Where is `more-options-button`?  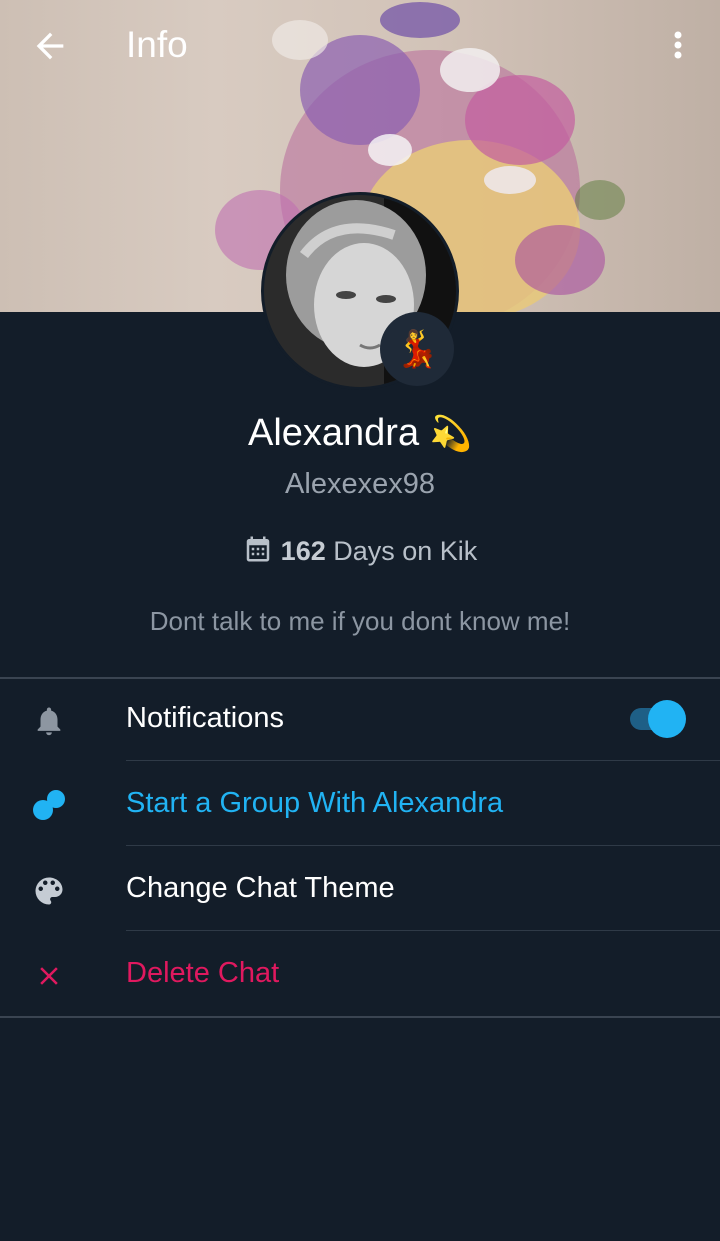
more-options-button is located at coordinates (678, 46).